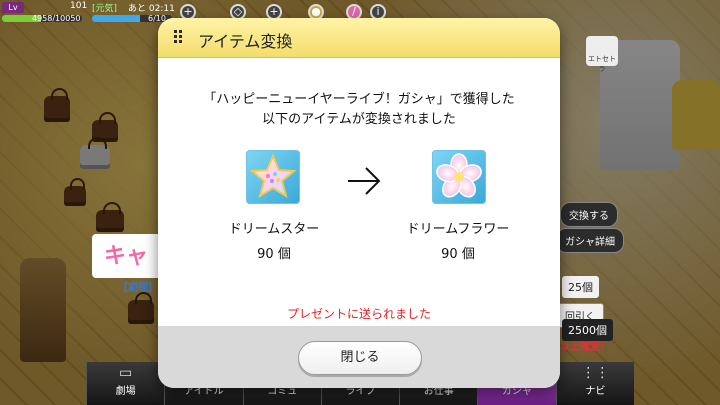 This screenshot has width=720, height=405. What do you see at coordinates (590, 240) in the screenshot?
I see `gacha-detail-button: ガシャ詳細` at bounding box center [590, 240].